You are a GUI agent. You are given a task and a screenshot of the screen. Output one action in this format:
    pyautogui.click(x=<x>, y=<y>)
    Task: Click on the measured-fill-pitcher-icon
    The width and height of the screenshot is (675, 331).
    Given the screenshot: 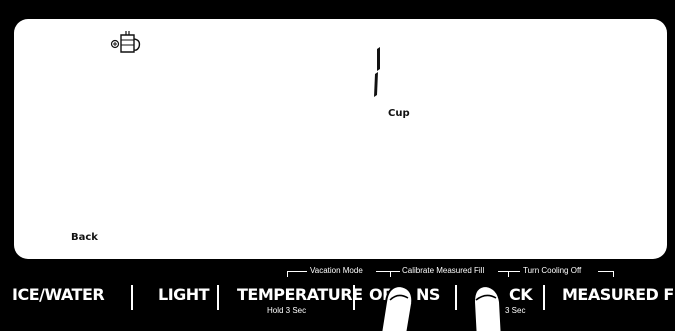 What is the action you would take?
    pyautogui.click(x=125, y=42)
    